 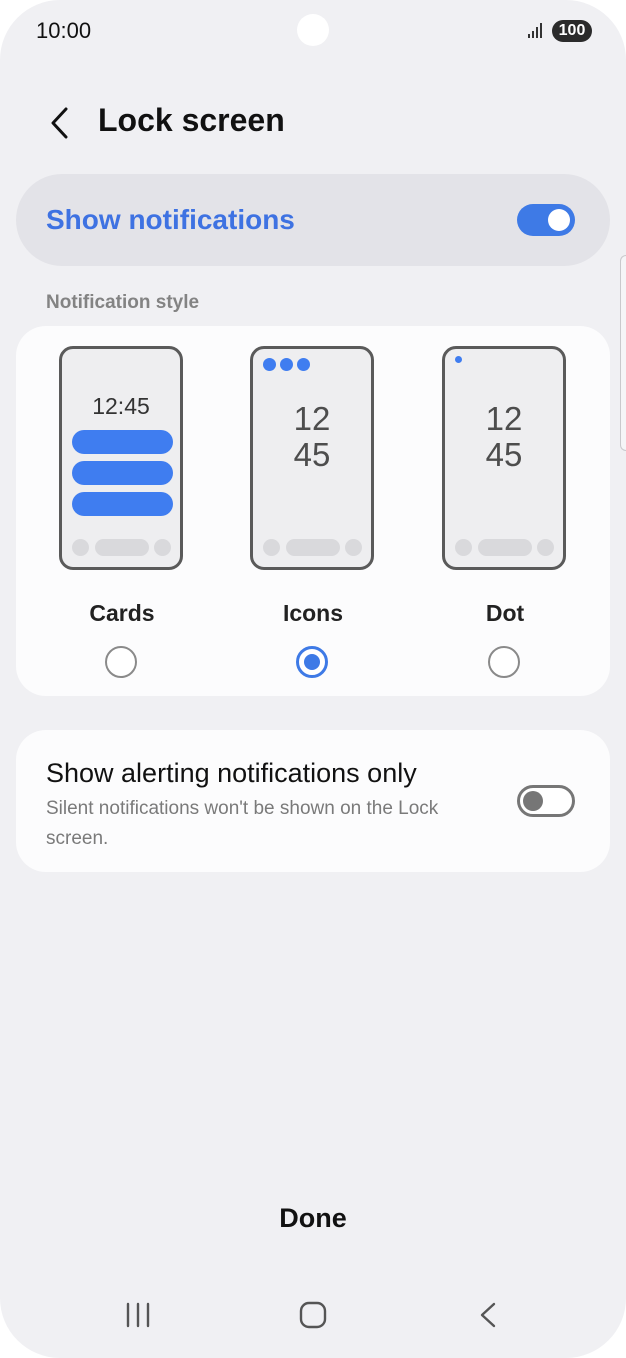 I want to click on style-option-dot: 12 45 Dot, so click(x=505, y=511).